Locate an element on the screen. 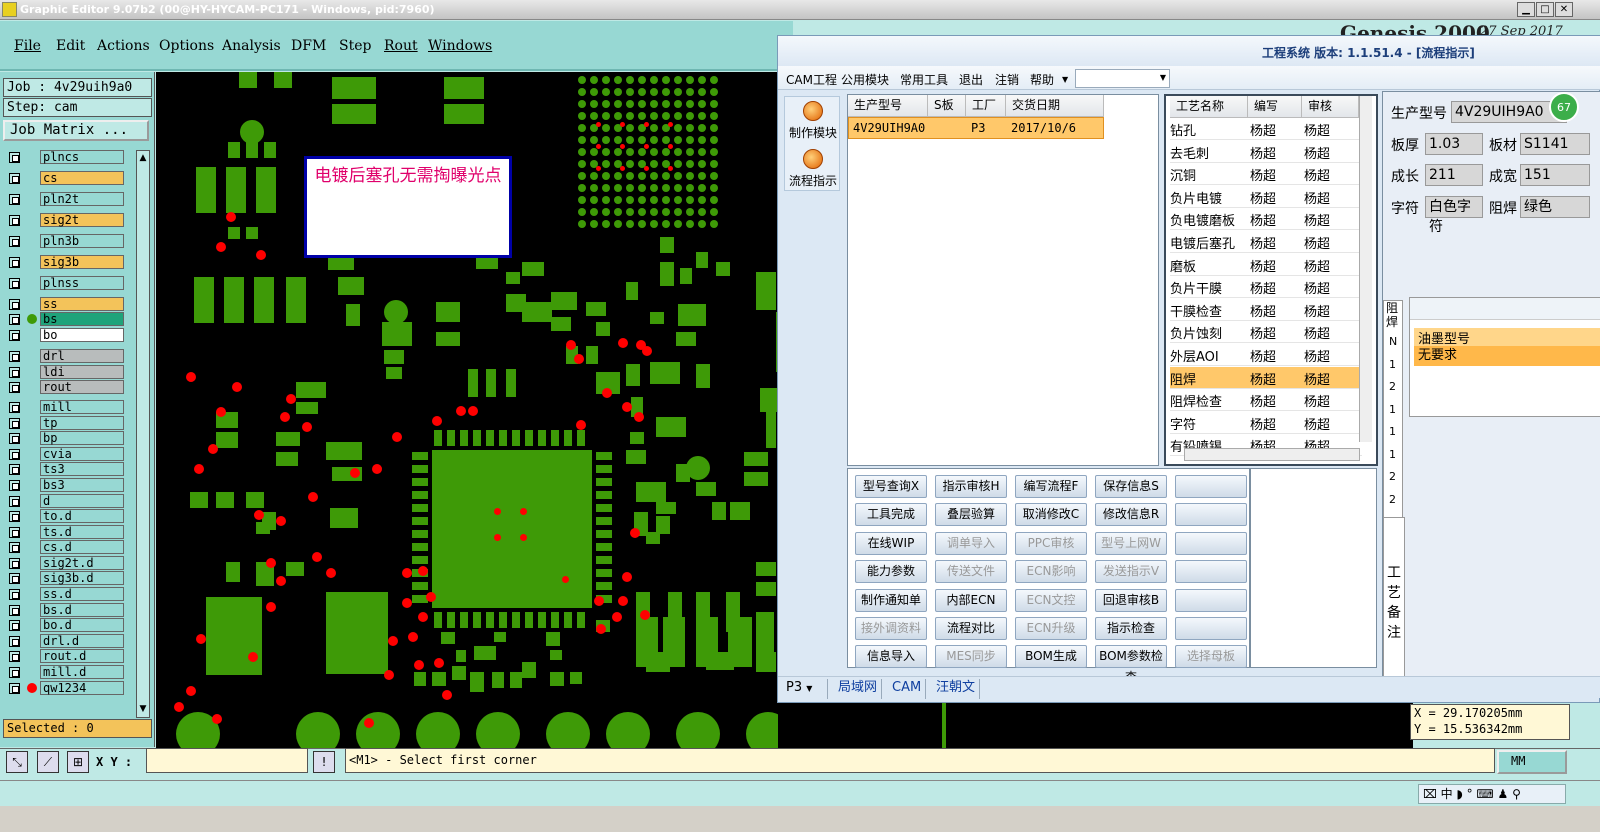 The image size is (1600, 832). layer-row: rout is located at coordinates (64, 387).